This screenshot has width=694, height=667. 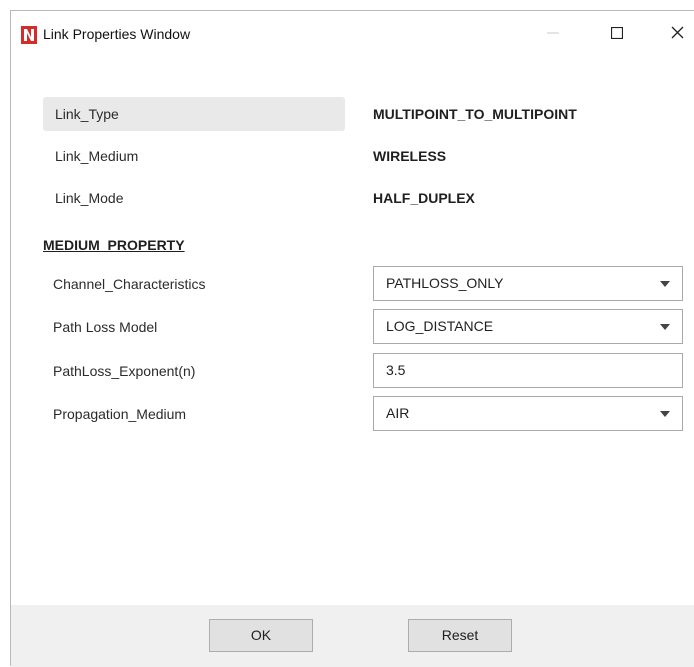 I want to click on reset-button: Reset, so click(x=460, y=635).